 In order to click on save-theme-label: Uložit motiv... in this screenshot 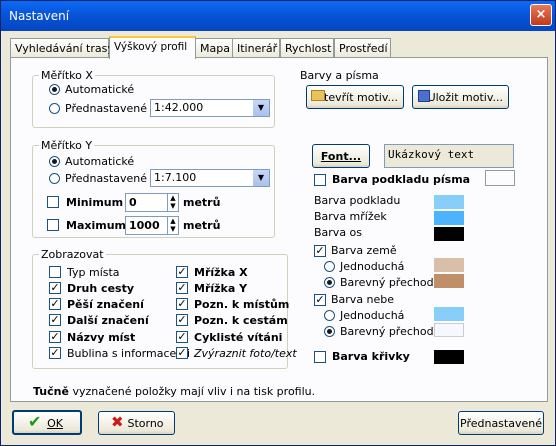, I will do `click(465, 97)`.